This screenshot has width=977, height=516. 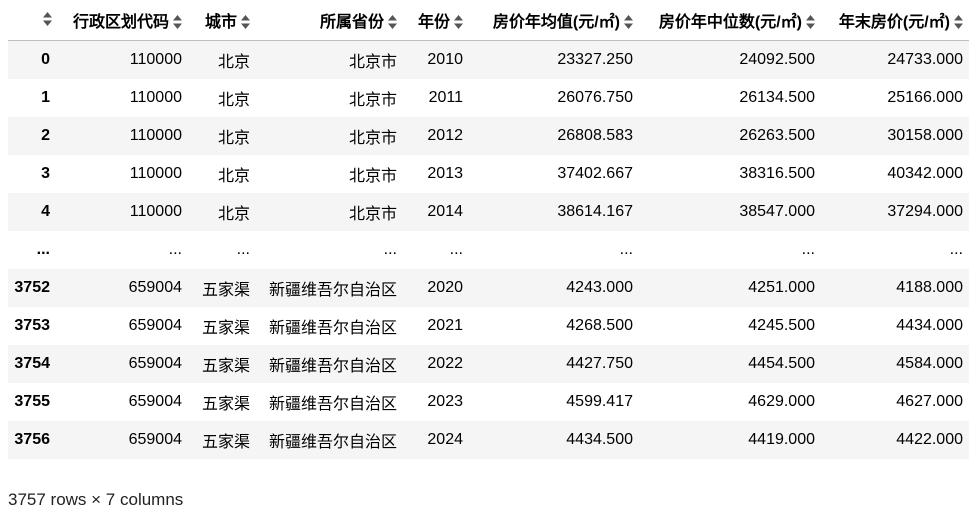 I want to click on column-header-1: 城市, so click(x=222, y=20).